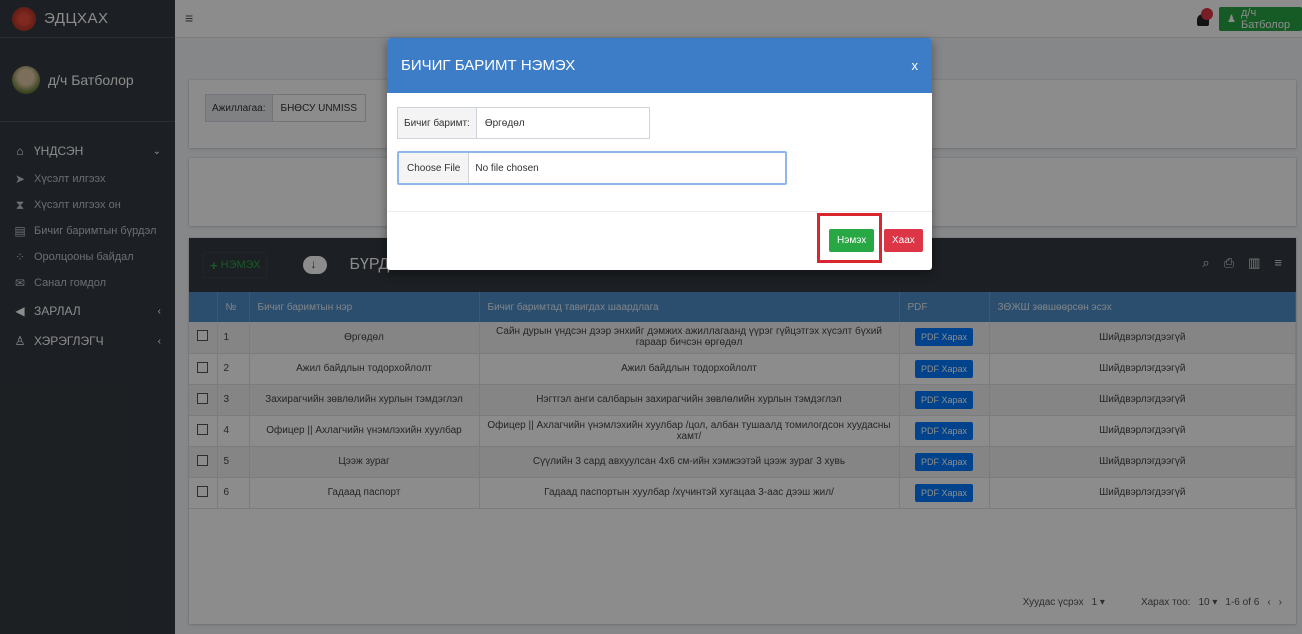 This screenshot has width=1302, height=634. Describe the element at coordinates (852, 240) in the screenshot. I see `submit-add-button: Нэмэх` at that location.